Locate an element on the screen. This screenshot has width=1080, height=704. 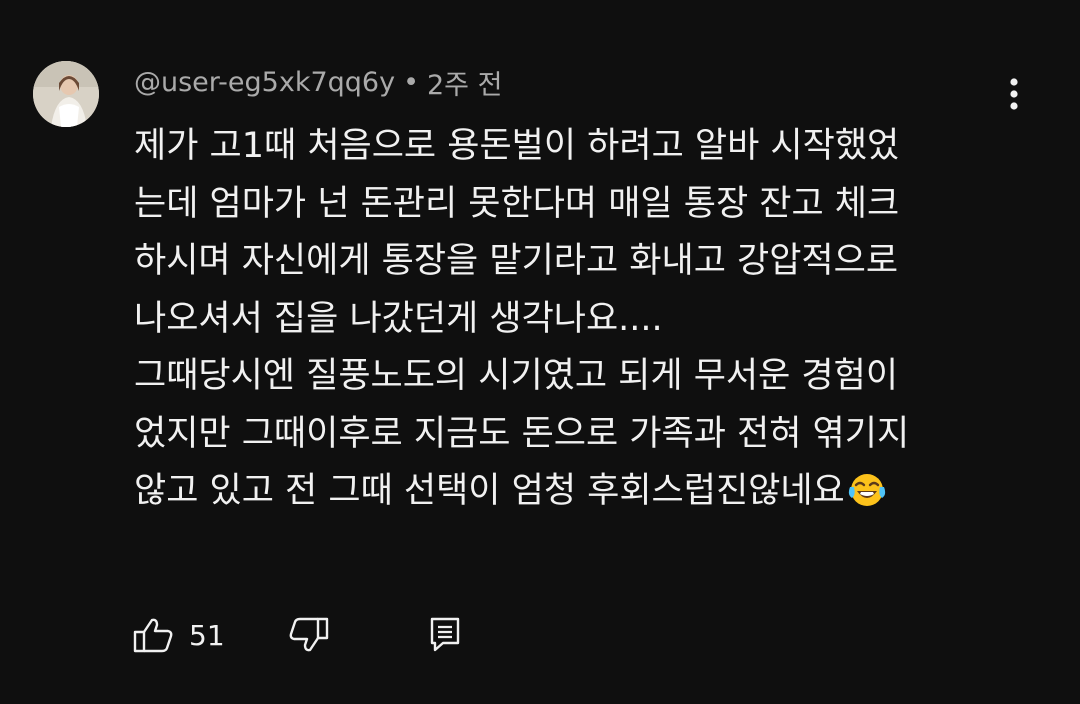
comment-header: @user-eg5xk7qq6y • 2주 전 is located at coordinates (318, 82).